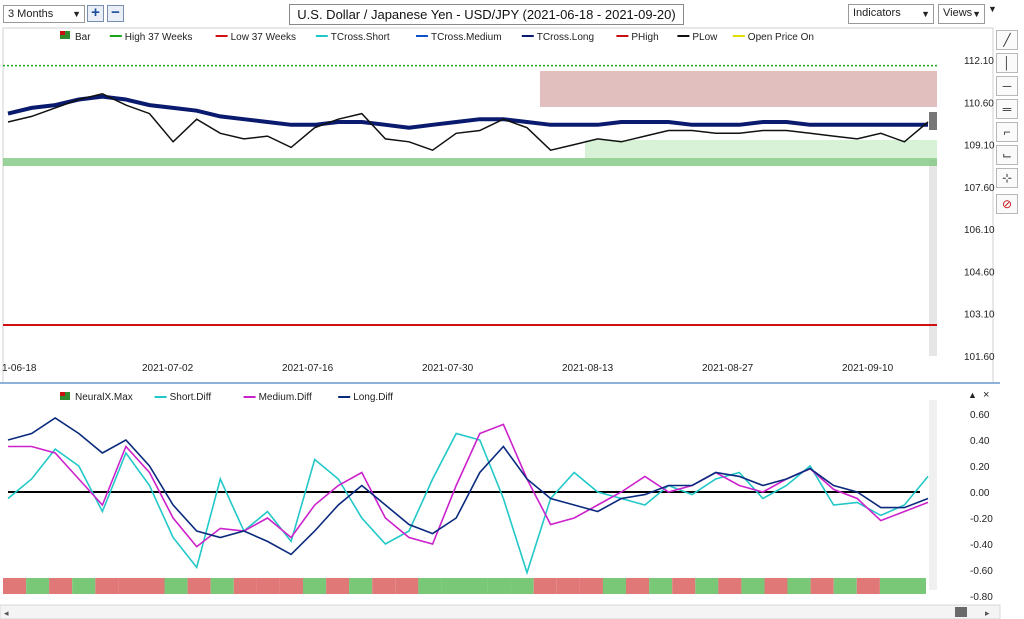 This screenshot has width=1024, height=619. I want to click on price-tick-label: 106.10, so click(979, 230).